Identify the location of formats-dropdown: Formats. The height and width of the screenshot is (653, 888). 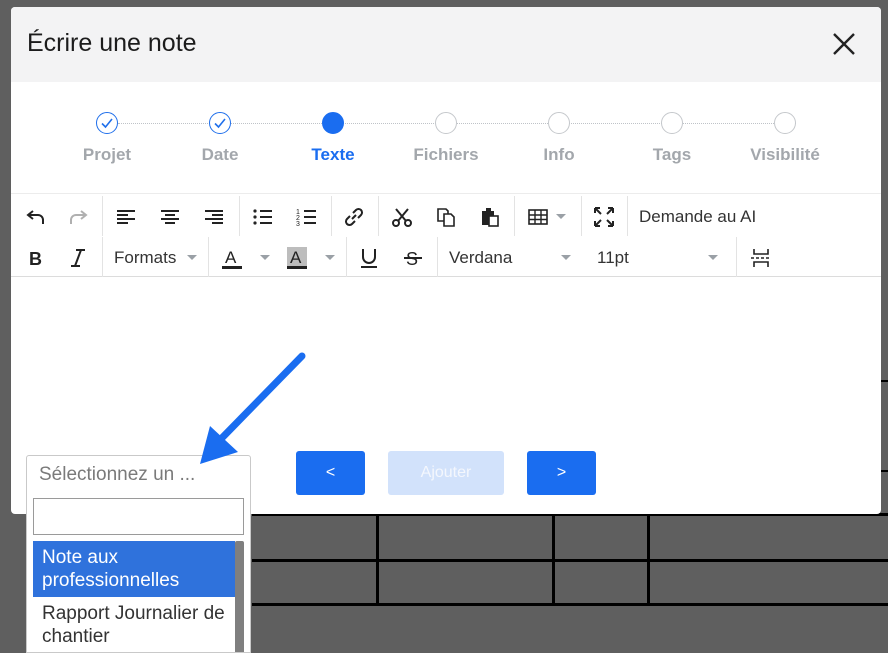
(145, 258).